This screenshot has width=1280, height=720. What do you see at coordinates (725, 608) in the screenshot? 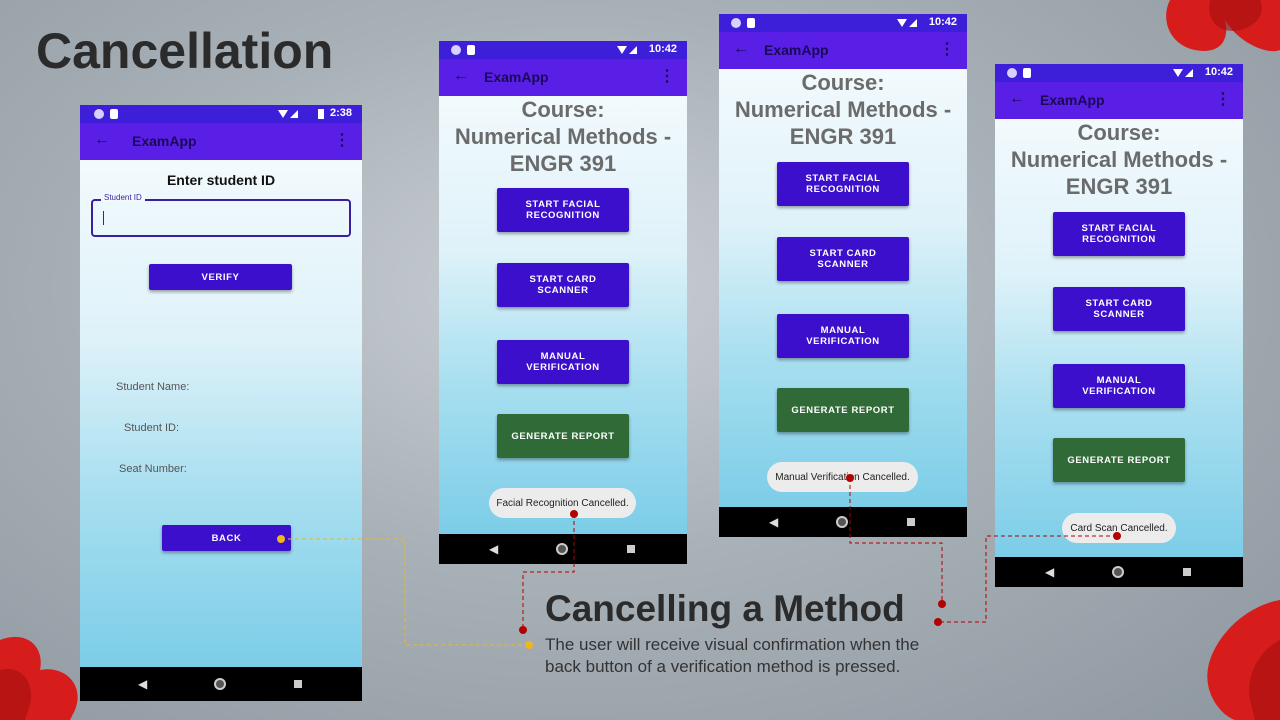
I see `caption-title: Cancelling a Method` at bounding box center [725, 608].